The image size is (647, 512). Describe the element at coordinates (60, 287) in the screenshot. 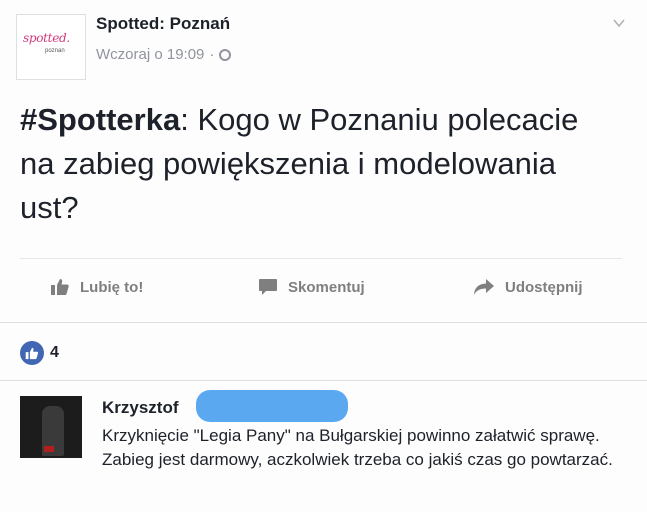

I see `thumbs-up-icon` at that location.